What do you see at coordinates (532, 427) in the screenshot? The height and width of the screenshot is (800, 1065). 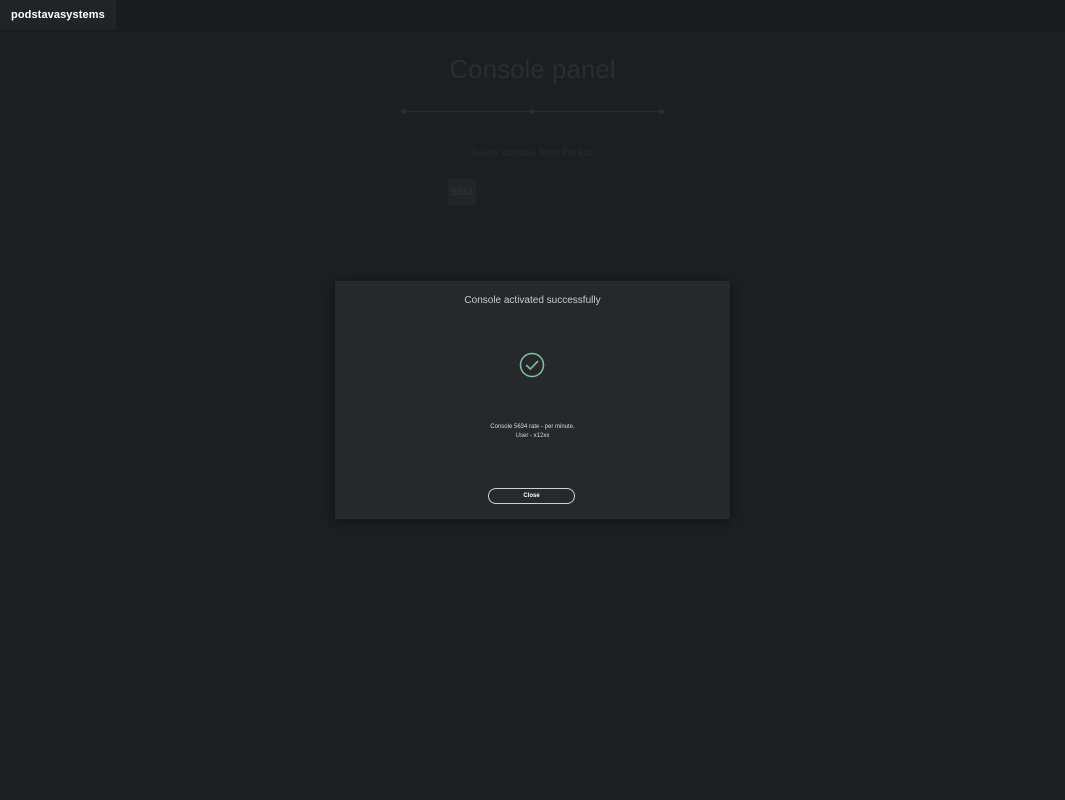 I see `console-rate-text: Console 5634 rate - per minute.` at bounding box center [532, 427].